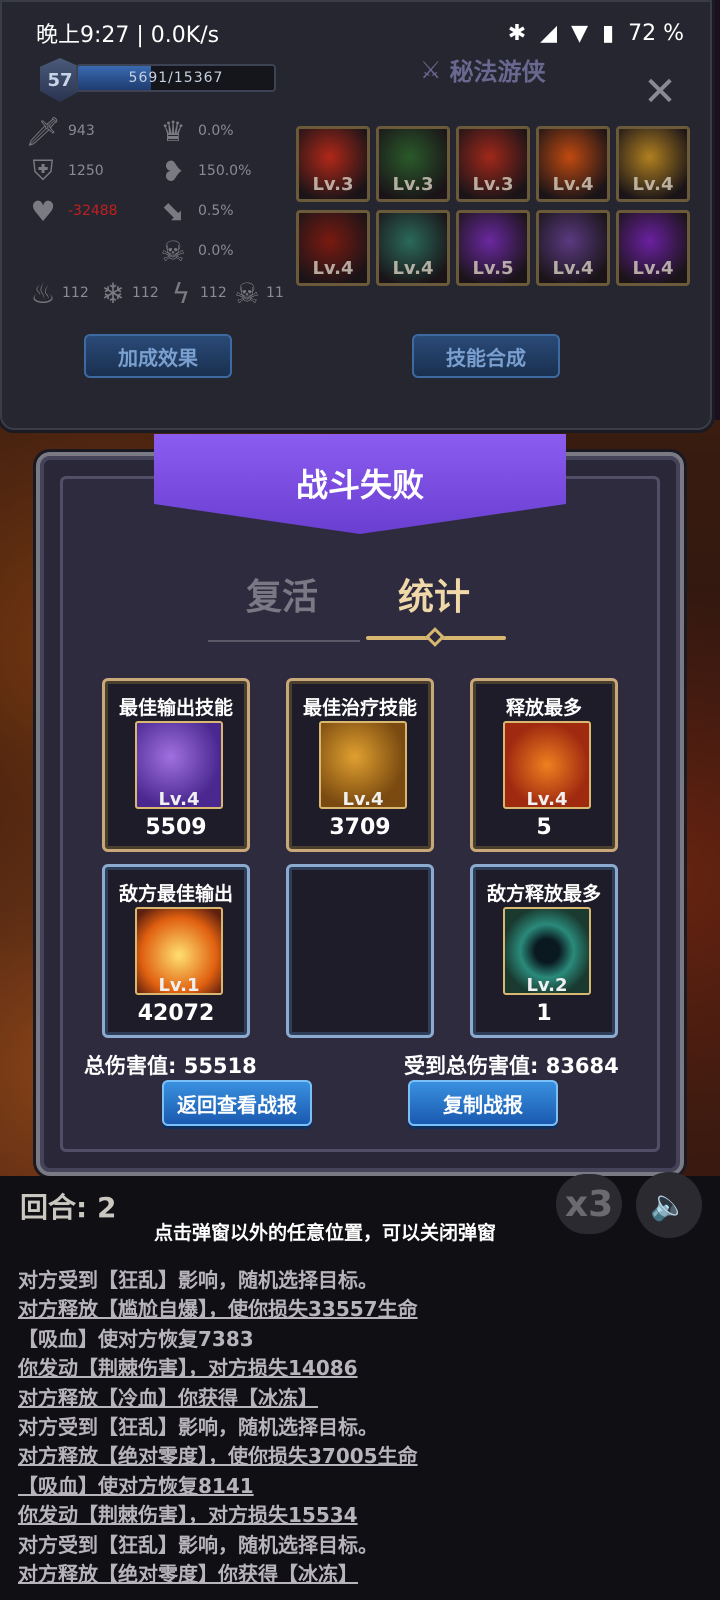 This screenshot has height=1600, width=720. What do you see at coordinates (493, 248) in the screenshot?
I see `skill-slot: Lv.5` at bounding box center [493, 248].